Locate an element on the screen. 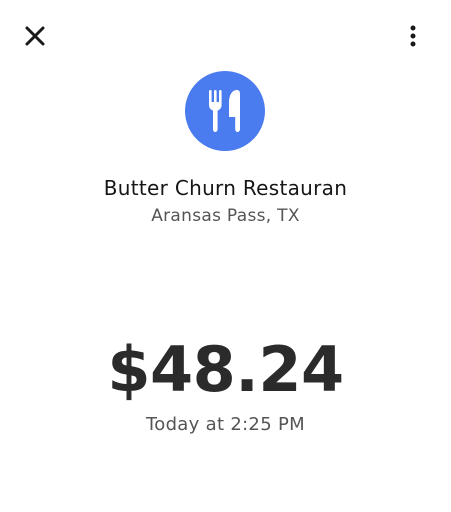  merchant-name: Butter Churn Restauran is located at coordinates (225, 188).